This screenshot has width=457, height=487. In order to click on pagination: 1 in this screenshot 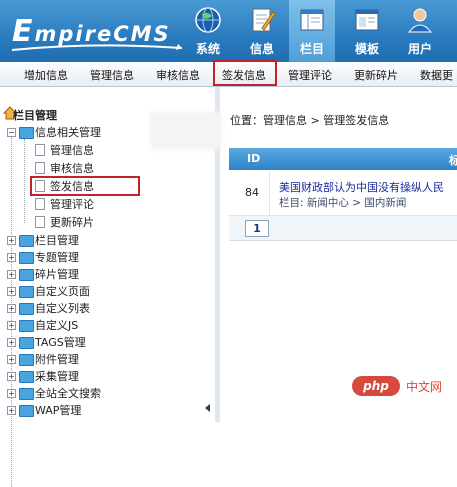, I will do `click(343, 228)`.